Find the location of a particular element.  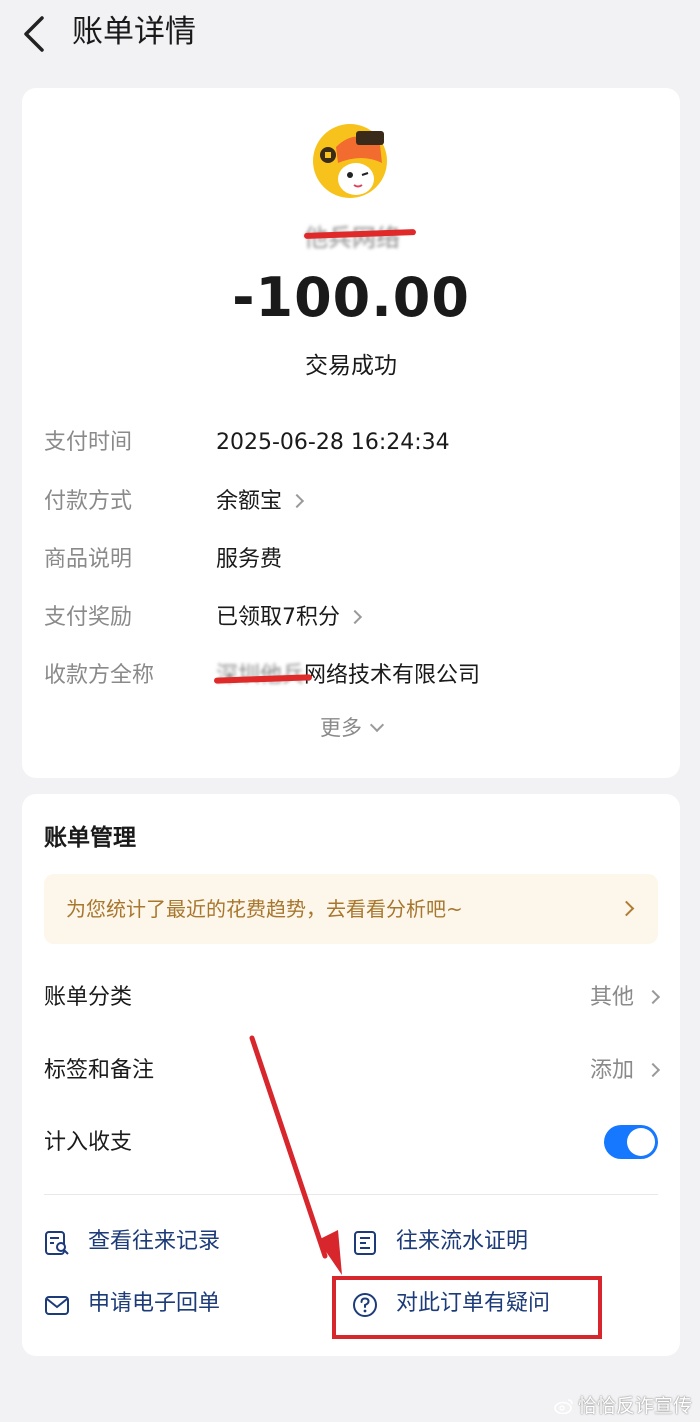

envelope-icon is located at coordinates (57, 1305).